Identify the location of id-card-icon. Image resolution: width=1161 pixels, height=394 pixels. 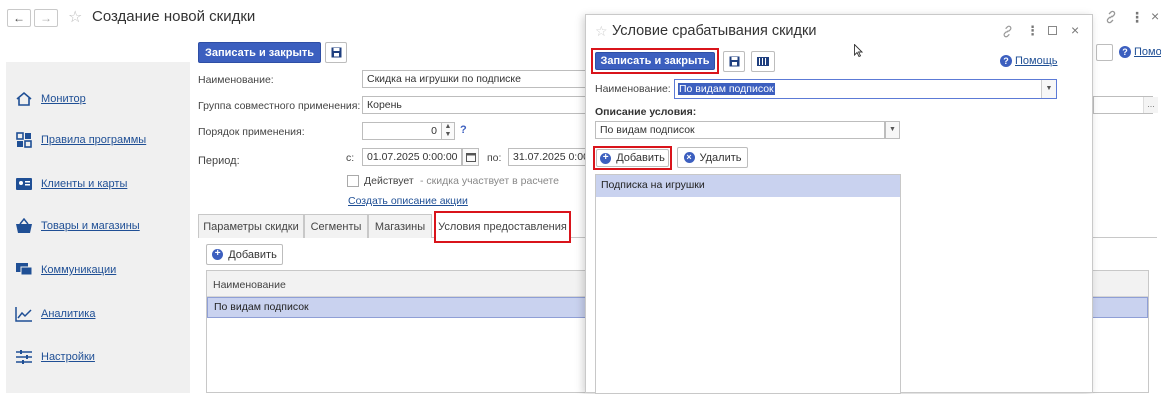
(24, 184).